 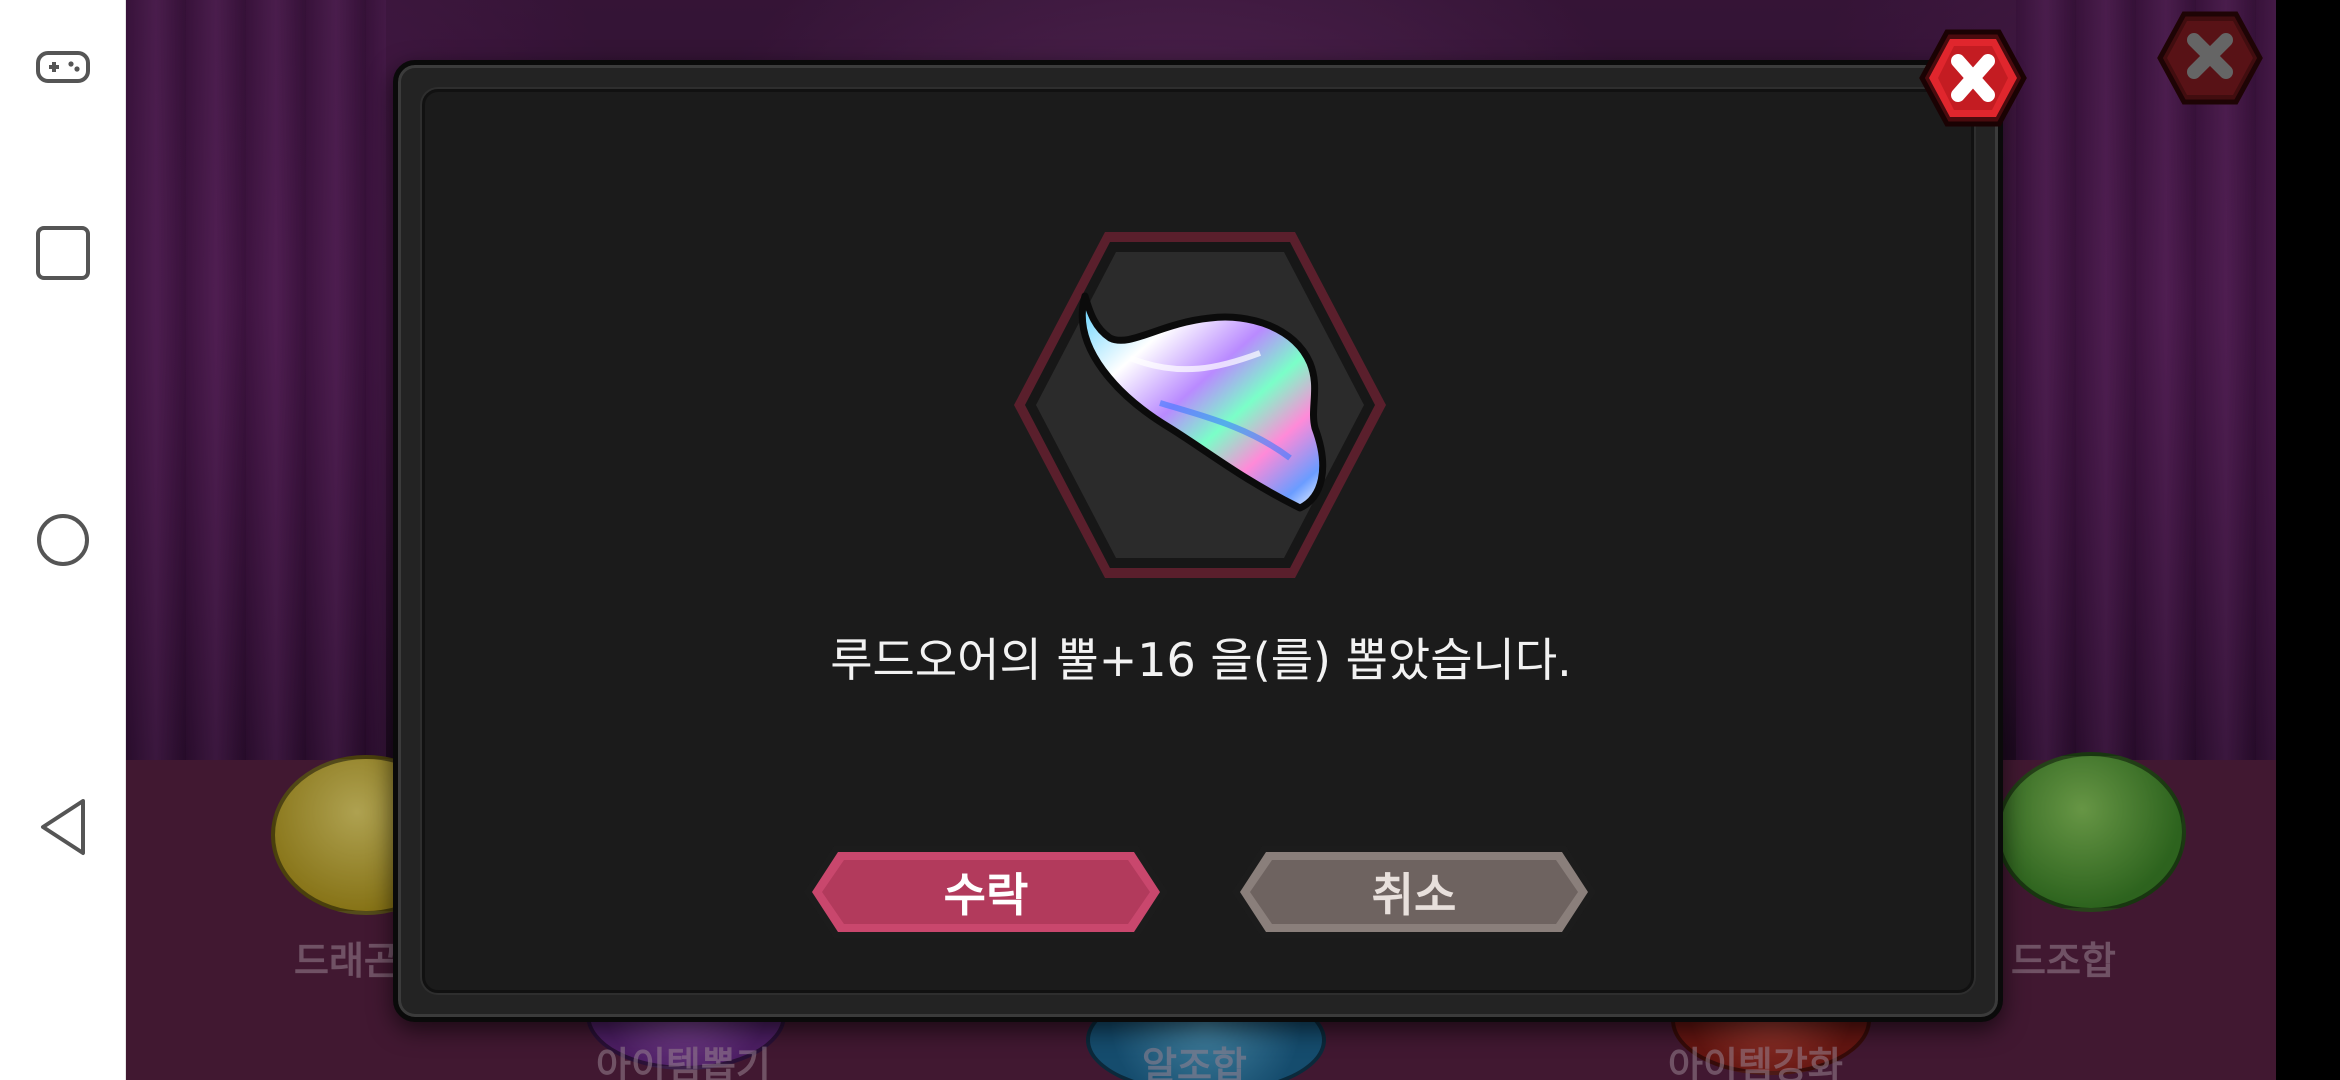 I want to click on system-navigation-bar, so click(x=63, y=540).